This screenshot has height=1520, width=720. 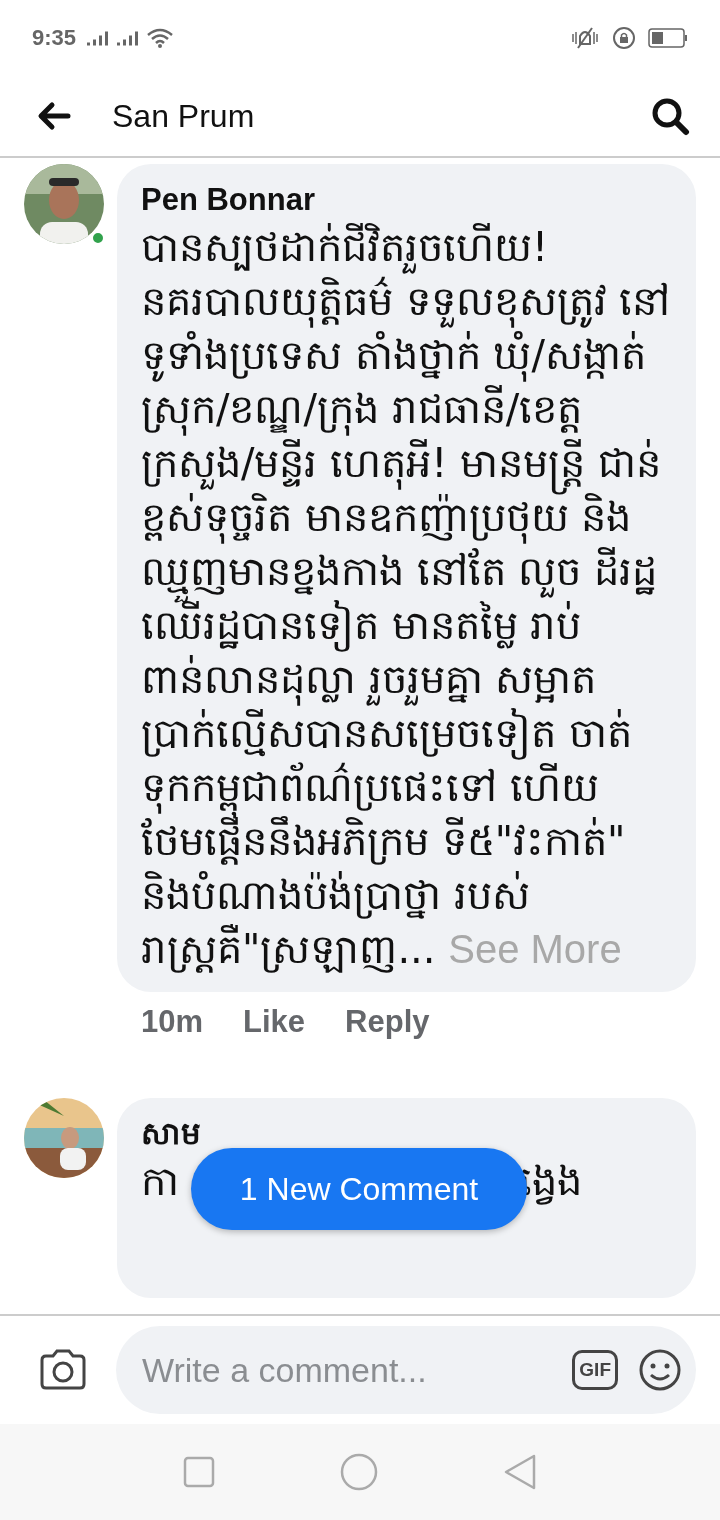 What do you see at coordinates (274, 1022) in the screenshot?
I see `like-button: Like` at bounding box center [274, 1022].